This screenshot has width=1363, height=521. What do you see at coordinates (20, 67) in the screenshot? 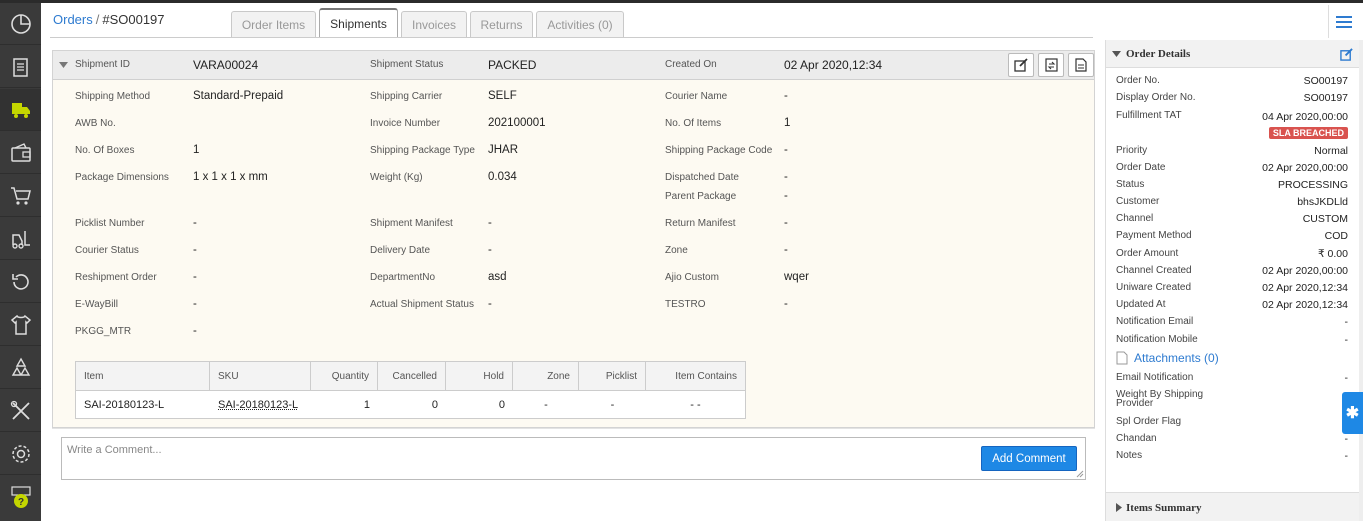
I see `sidebar-item-documents` at bounding box center [20, 67].